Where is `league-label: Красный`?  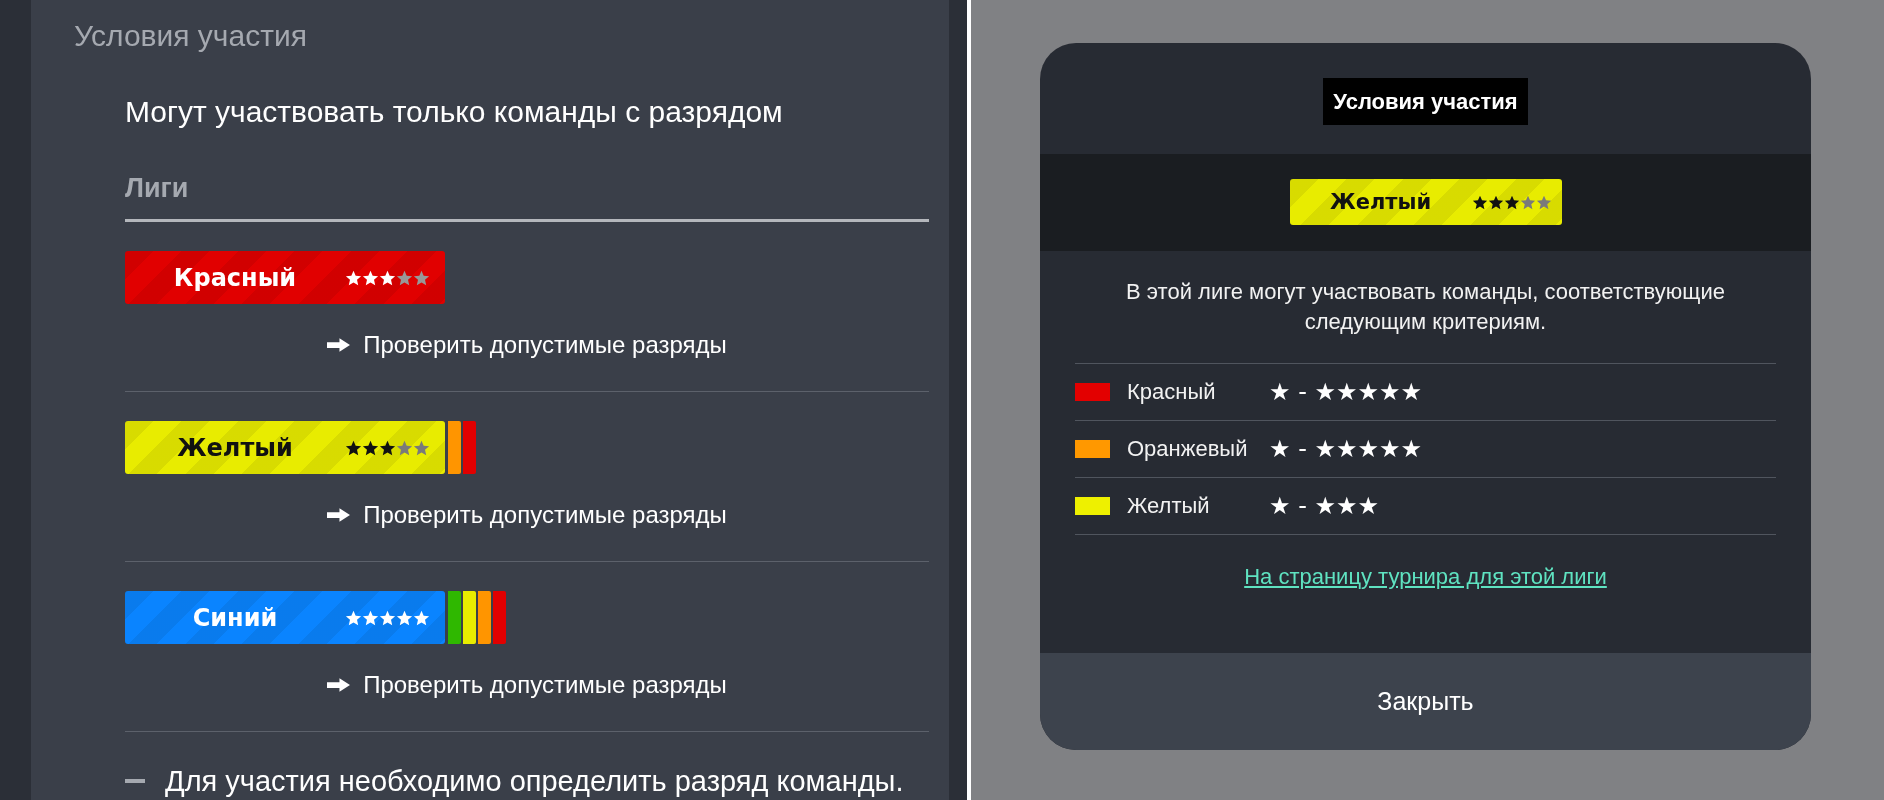
league-label: Красный is located at coordinates (1172, 392).